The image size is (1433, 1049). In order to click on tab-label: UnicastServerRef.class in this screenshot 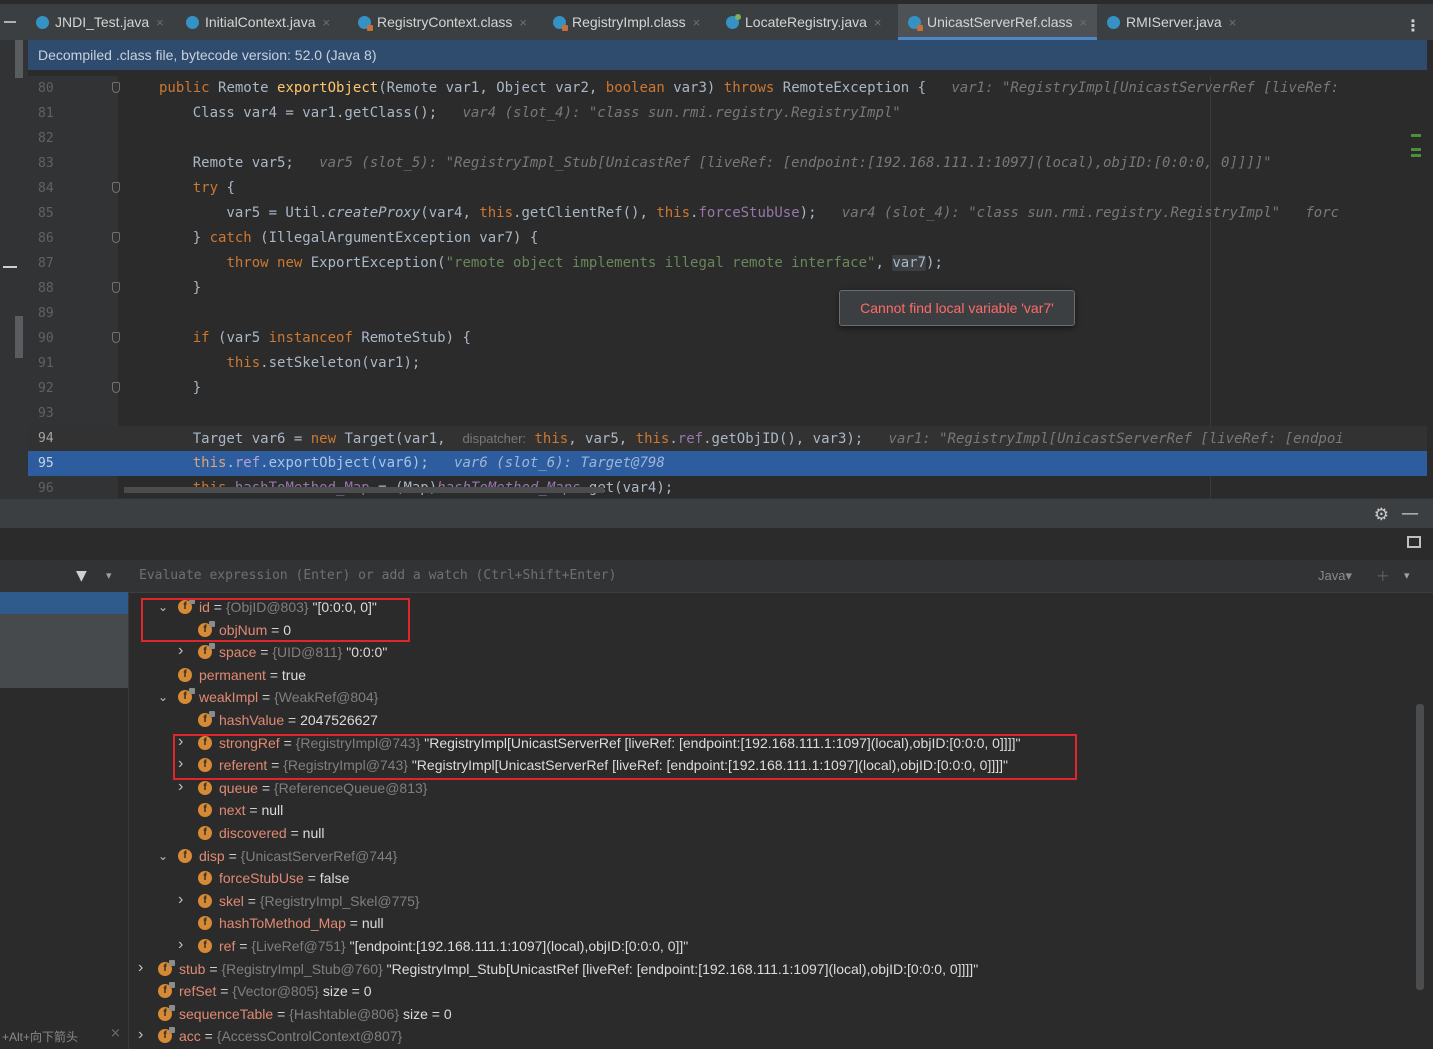, I will do `click(1000, 22)`.